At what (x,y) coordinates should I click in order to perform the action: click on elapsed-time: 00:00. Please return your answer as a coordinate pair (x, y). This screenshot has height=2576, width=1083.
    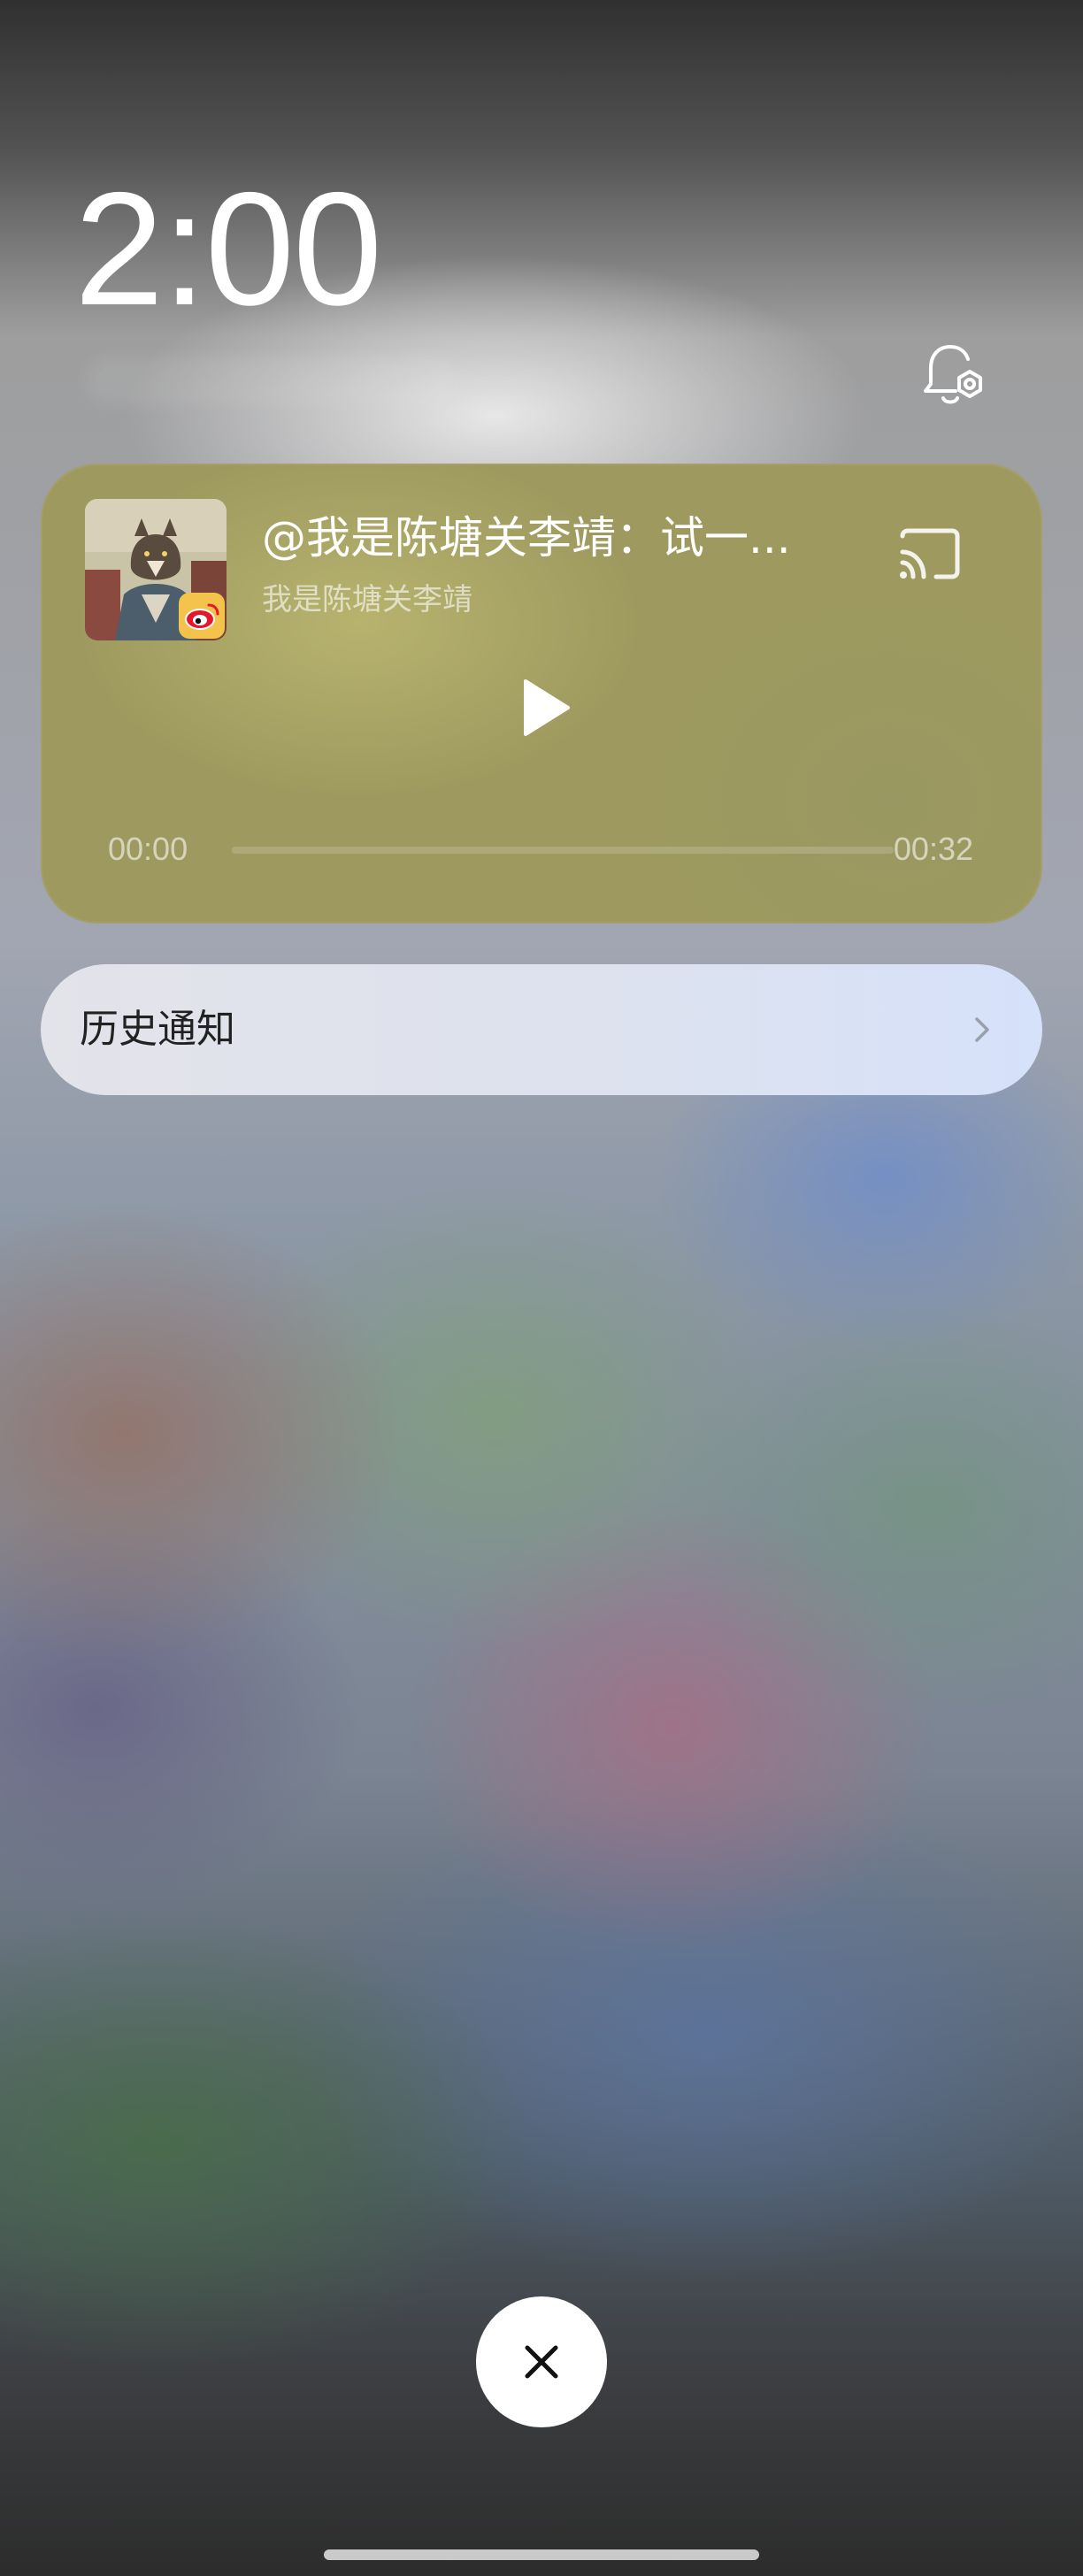
    Looking at the image, I should click on (148, 849).